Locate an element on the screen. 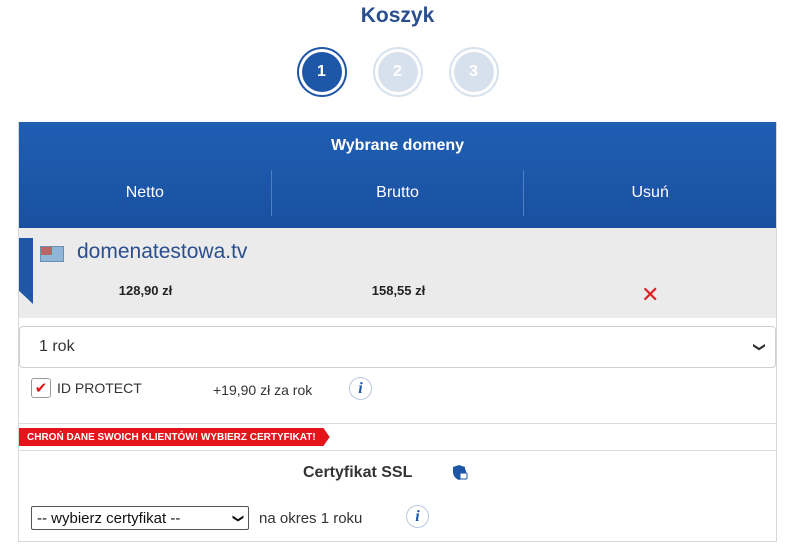 This screenshot has height=557, width=789. brutto-price: 158,55 zł is located at coordinates (398, 290).